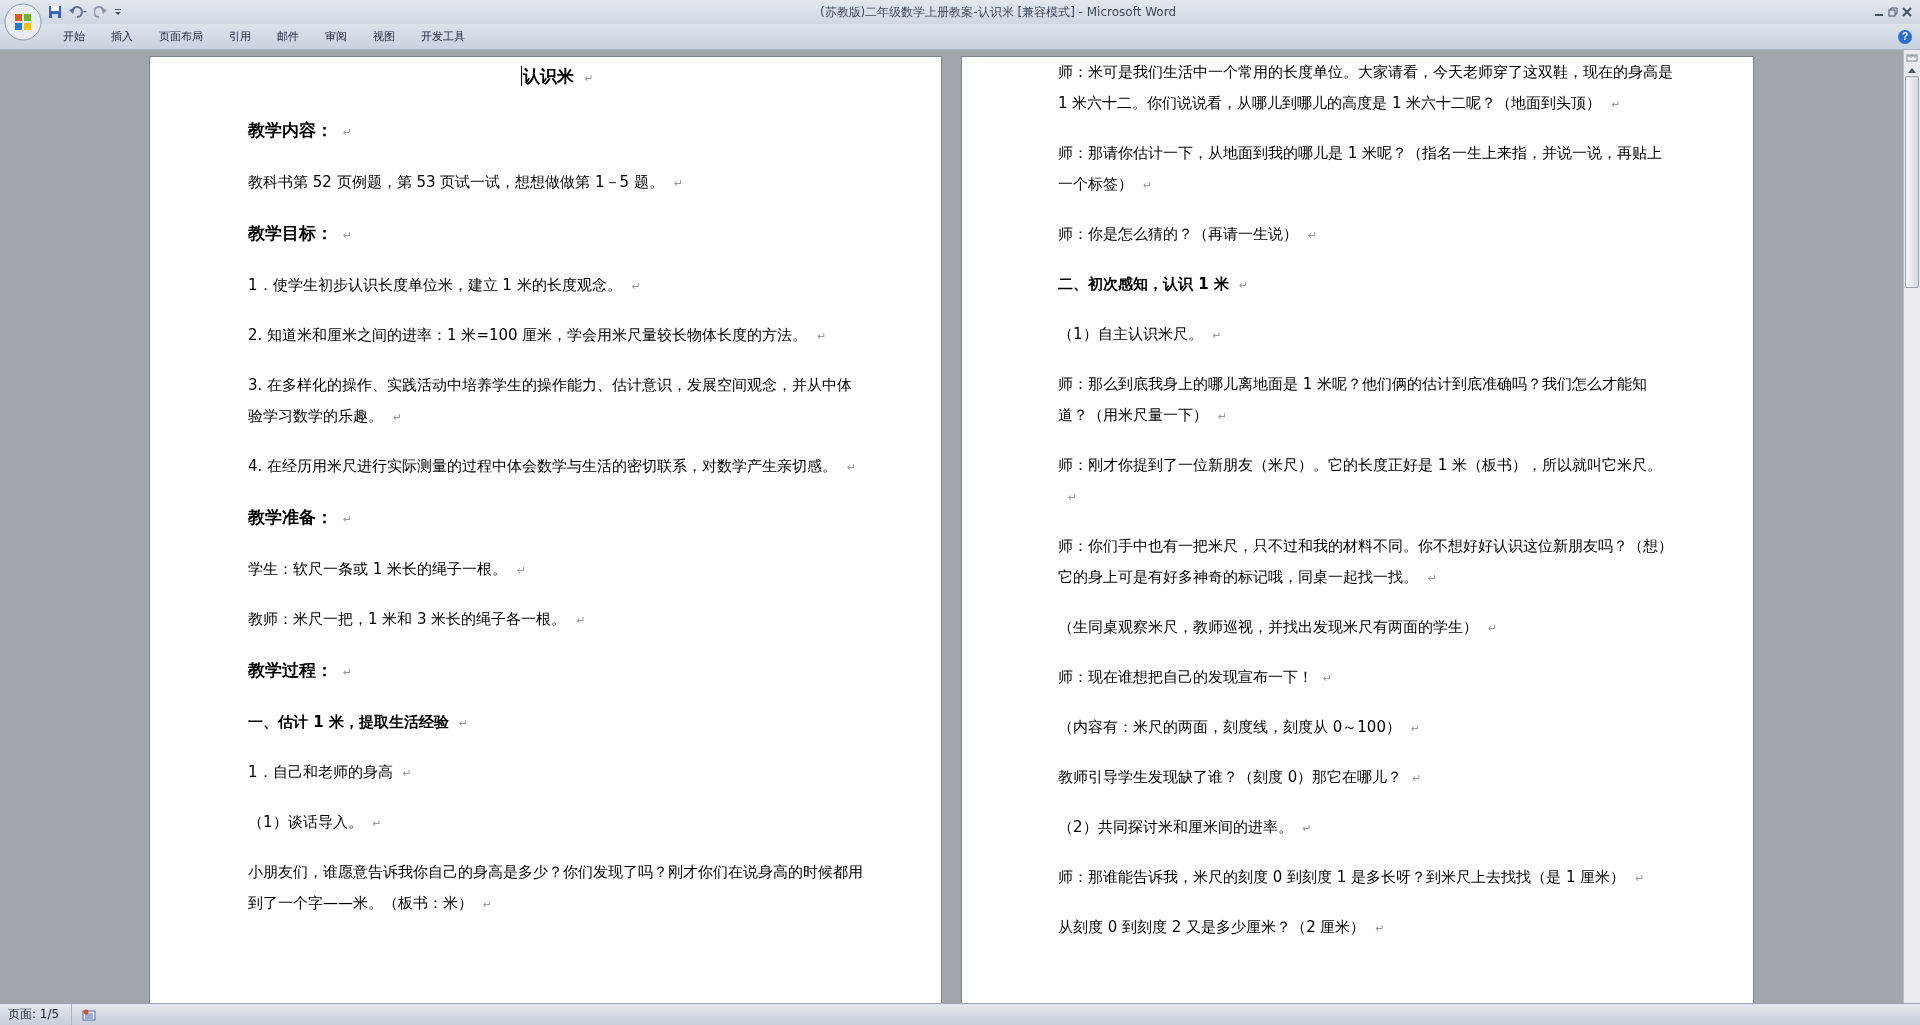 This screenshot has width=1920, height=1025. I want to click on heading: 教学准备： ↵, so click(300, 517).